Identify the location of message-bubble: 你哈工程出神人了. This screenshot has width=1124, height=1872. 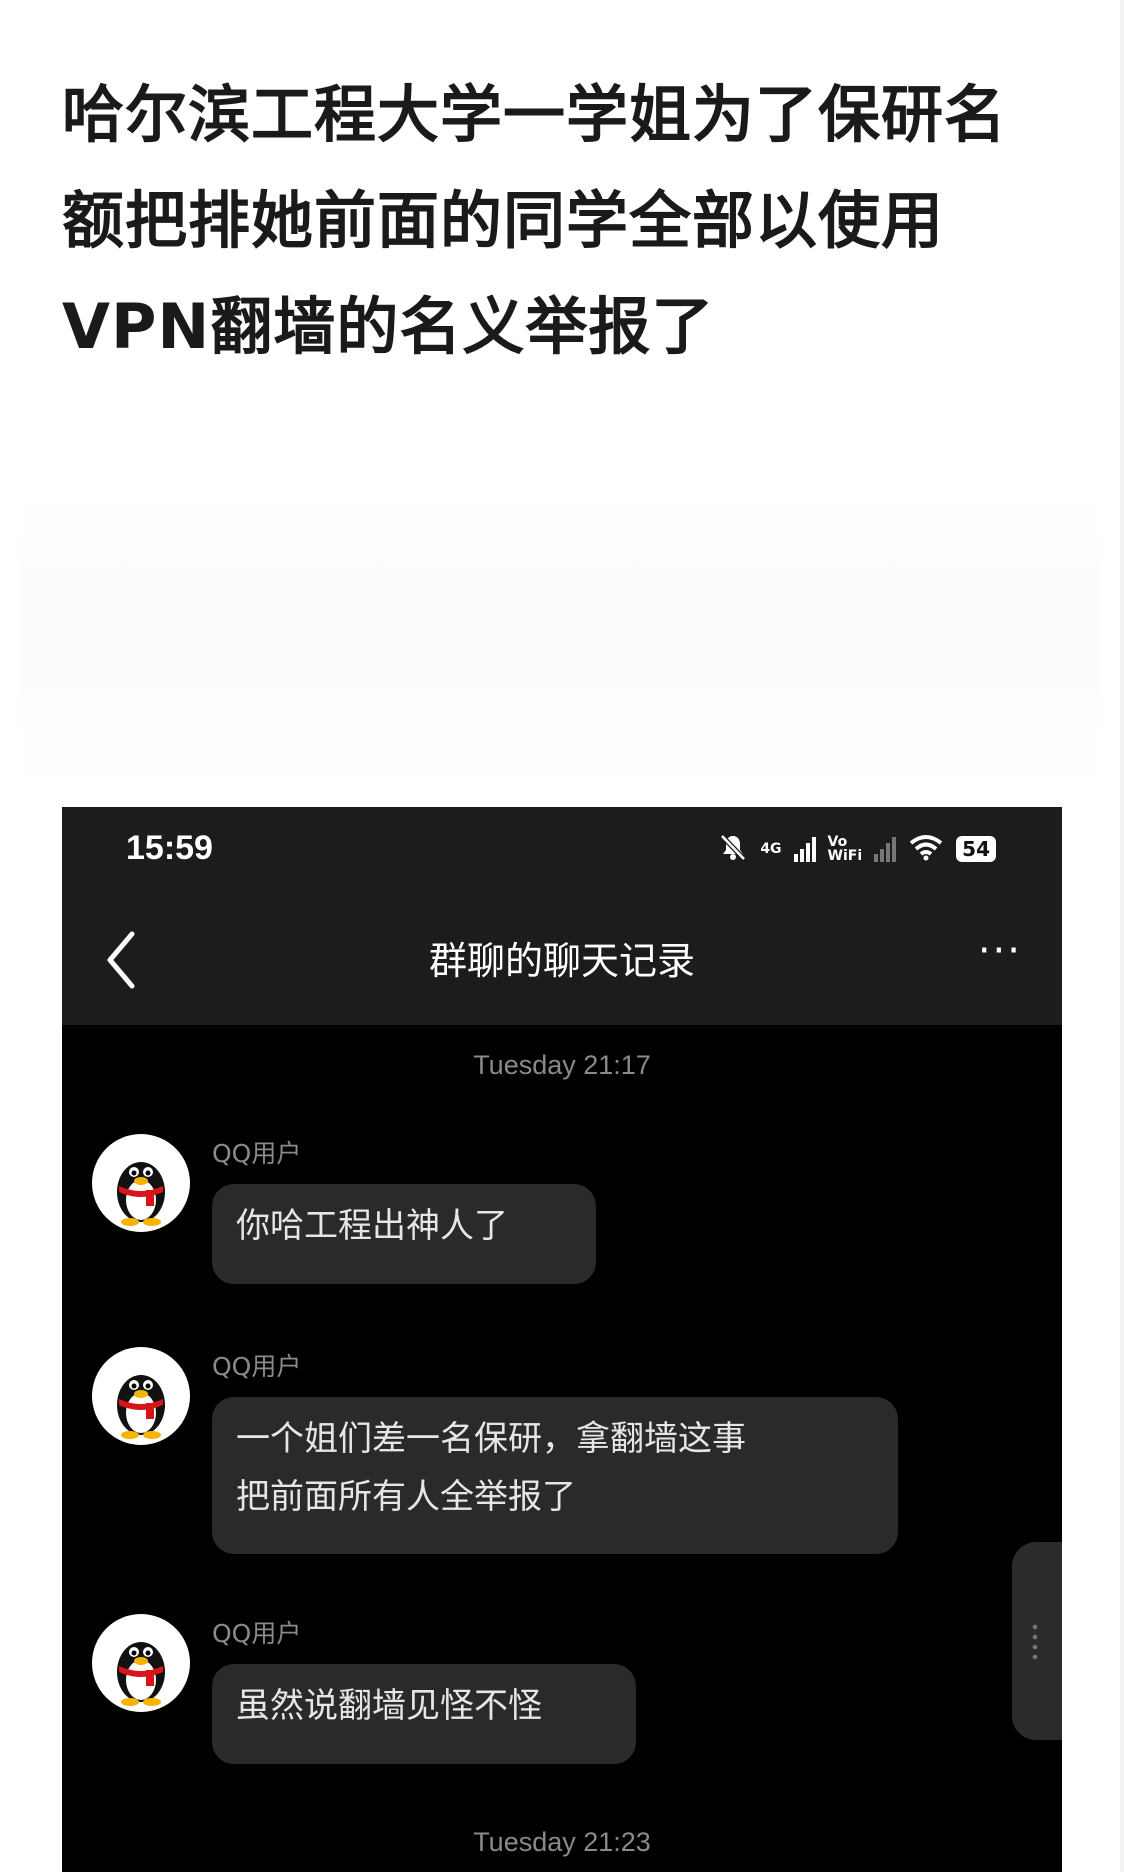
(404, 1234).